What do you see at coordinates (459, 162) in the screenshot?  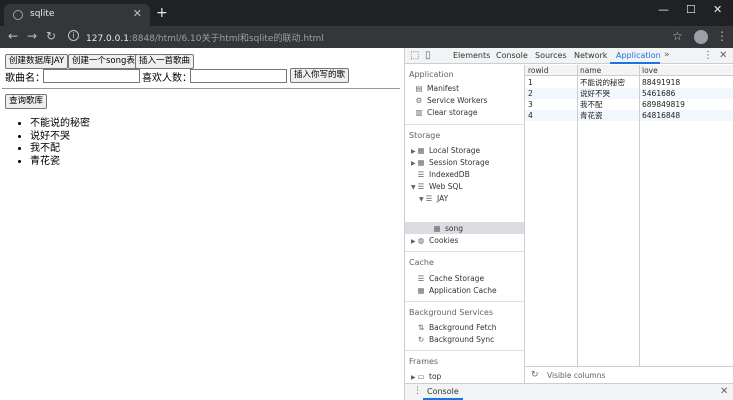 I see `sidebar-item-label: Session Storage` at bounding box center [459, 162].